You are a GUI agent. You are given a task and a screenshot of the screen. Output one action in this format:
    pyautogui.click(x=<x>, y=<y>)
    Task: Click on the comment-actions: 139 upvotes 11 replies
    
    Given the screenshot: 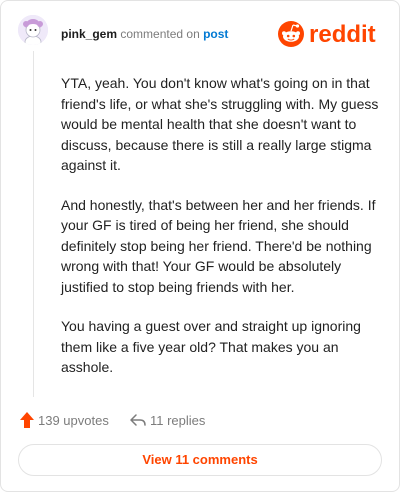 What is the action you would take?
    pyautogui.click(x=199, y=421)
    